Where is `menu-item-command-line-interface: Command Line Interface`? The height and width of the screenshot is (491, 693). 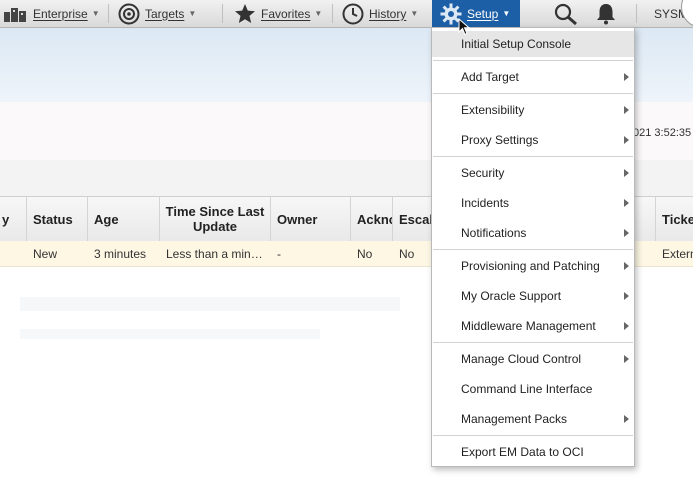
menu-item-command-line-interface: Command Line Interface is located at coordinates (533, 389).